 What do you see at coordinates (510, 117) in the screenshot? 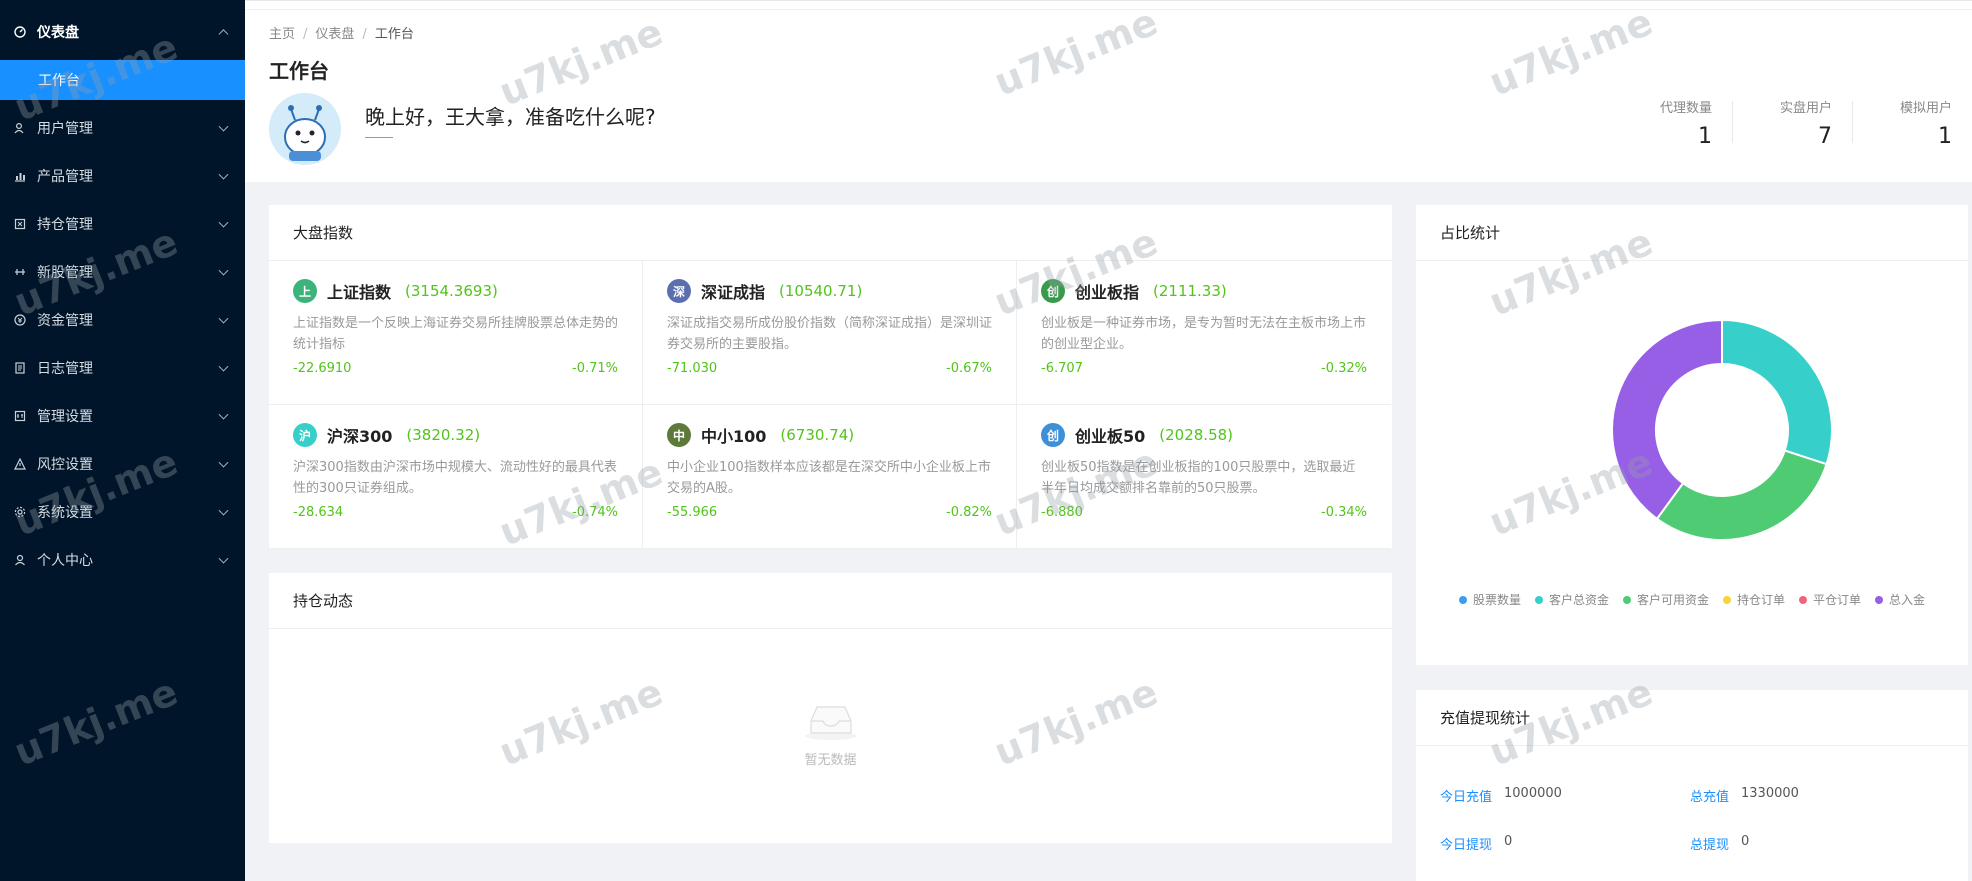
I see `greeting-text: 晚上好，王大拿，准备吃什么呢?` at bounding box center [510, 117].